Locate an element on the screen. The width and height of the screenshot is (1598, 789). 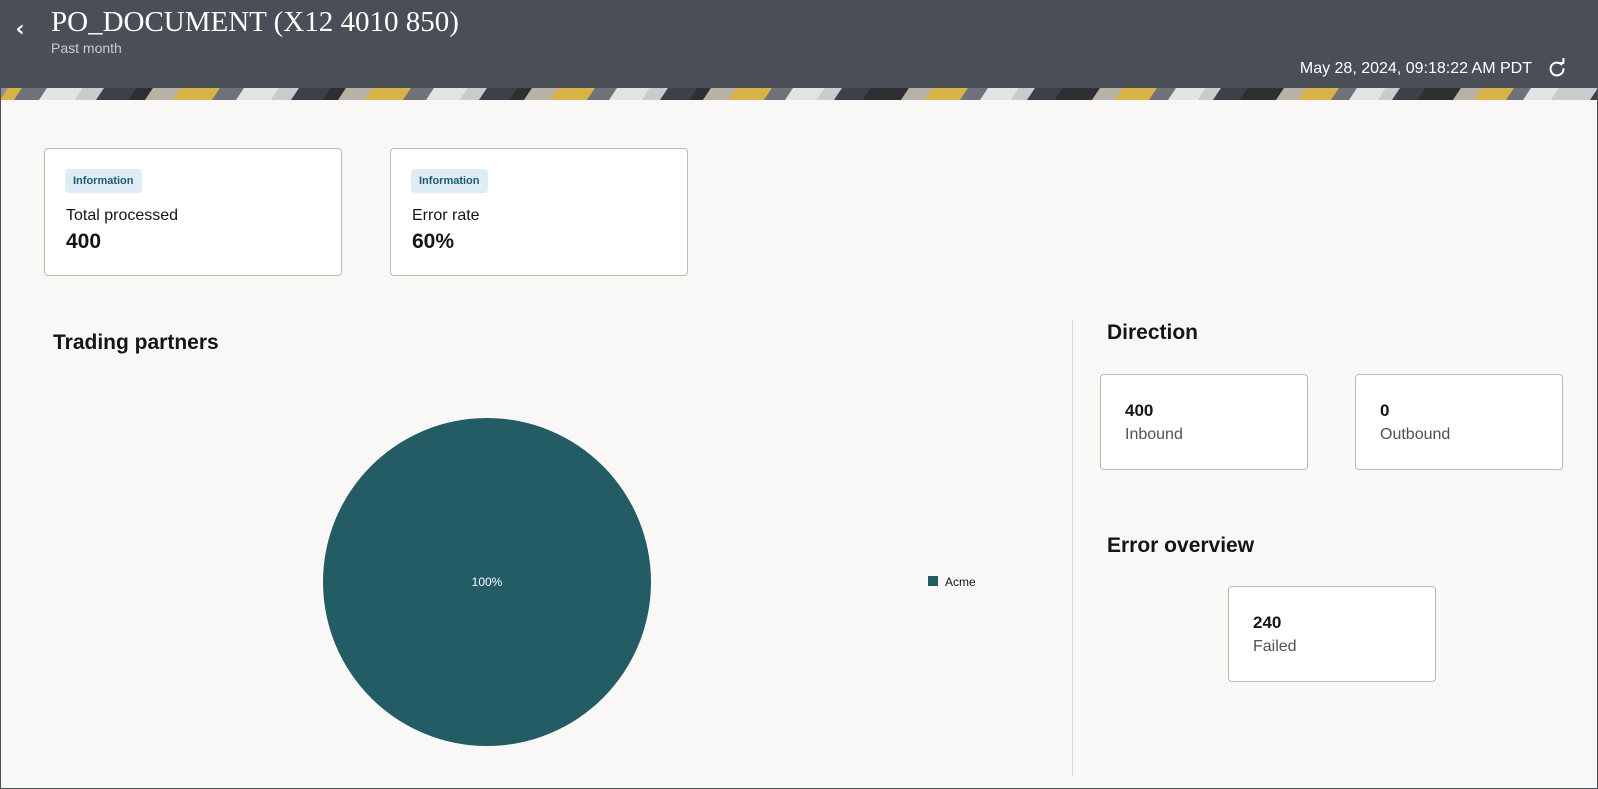
chevron-left-icon: ‹ is located at coordinates (20, 29).